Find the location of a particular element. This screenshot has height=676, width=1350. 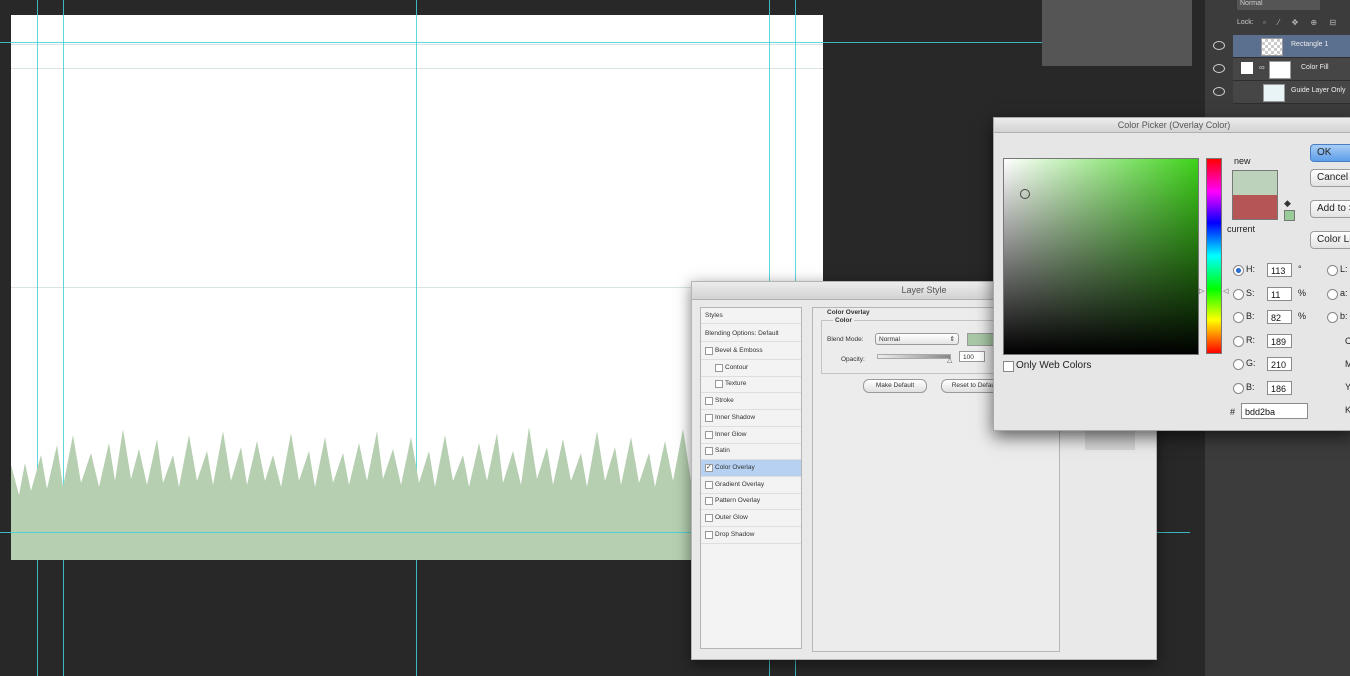

color-field-input: 11 is located at coordinates (1279, 293).